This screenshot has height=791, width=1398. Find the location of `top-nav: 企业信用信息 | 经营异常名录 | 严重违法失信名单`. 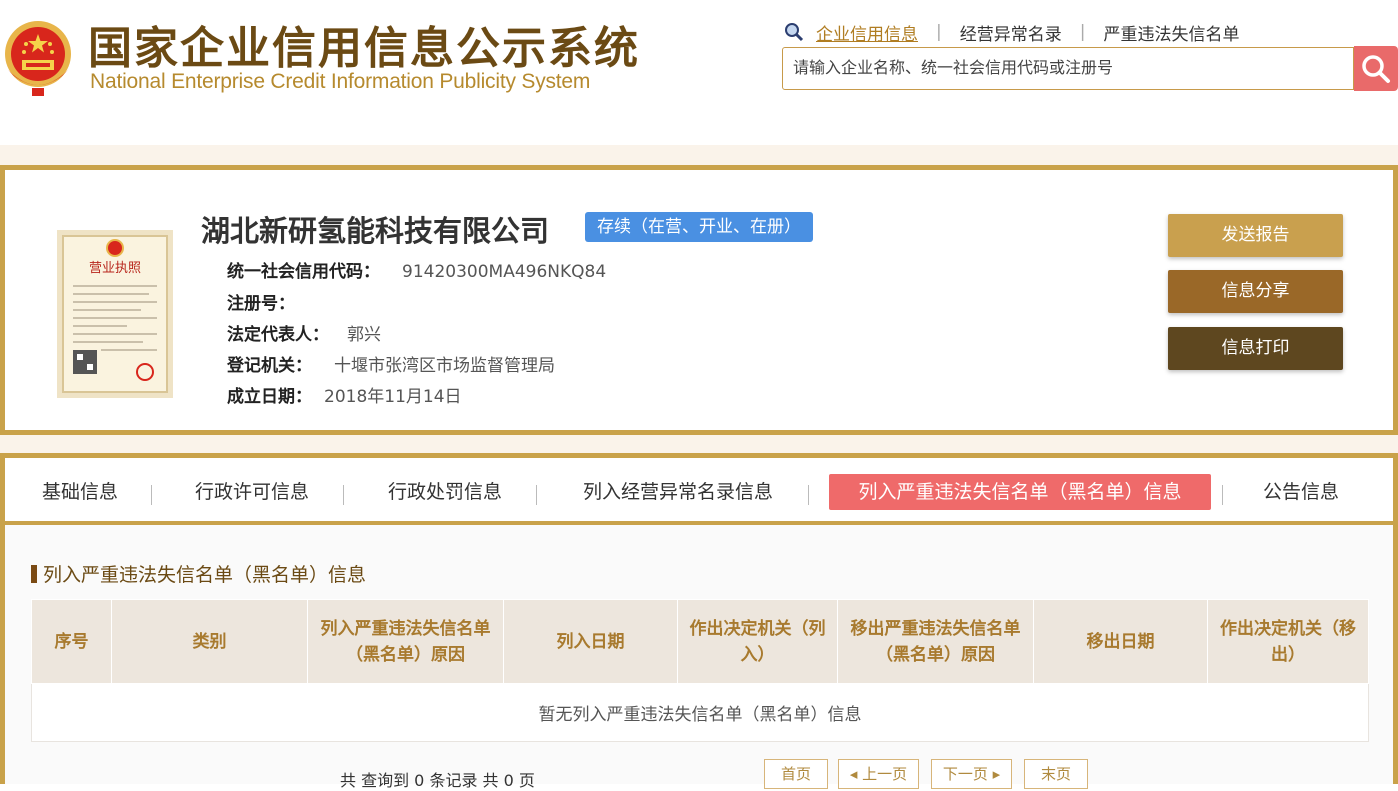

top-nav: 企业信用信息 | 经营异常名录 | 严重违法失信名单 is located at coordinates (1011, 32).